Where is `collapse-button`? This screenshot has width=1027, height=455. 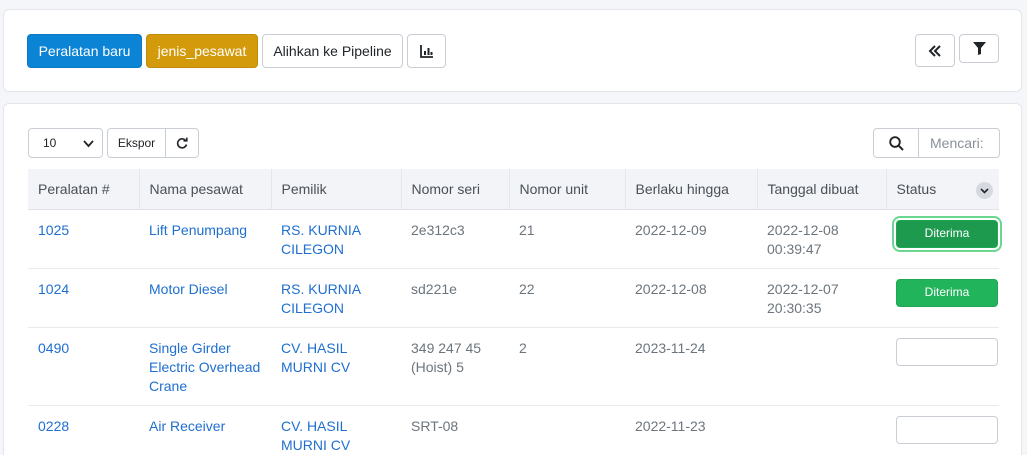 collapse-button is located at coordinates (935, 50).